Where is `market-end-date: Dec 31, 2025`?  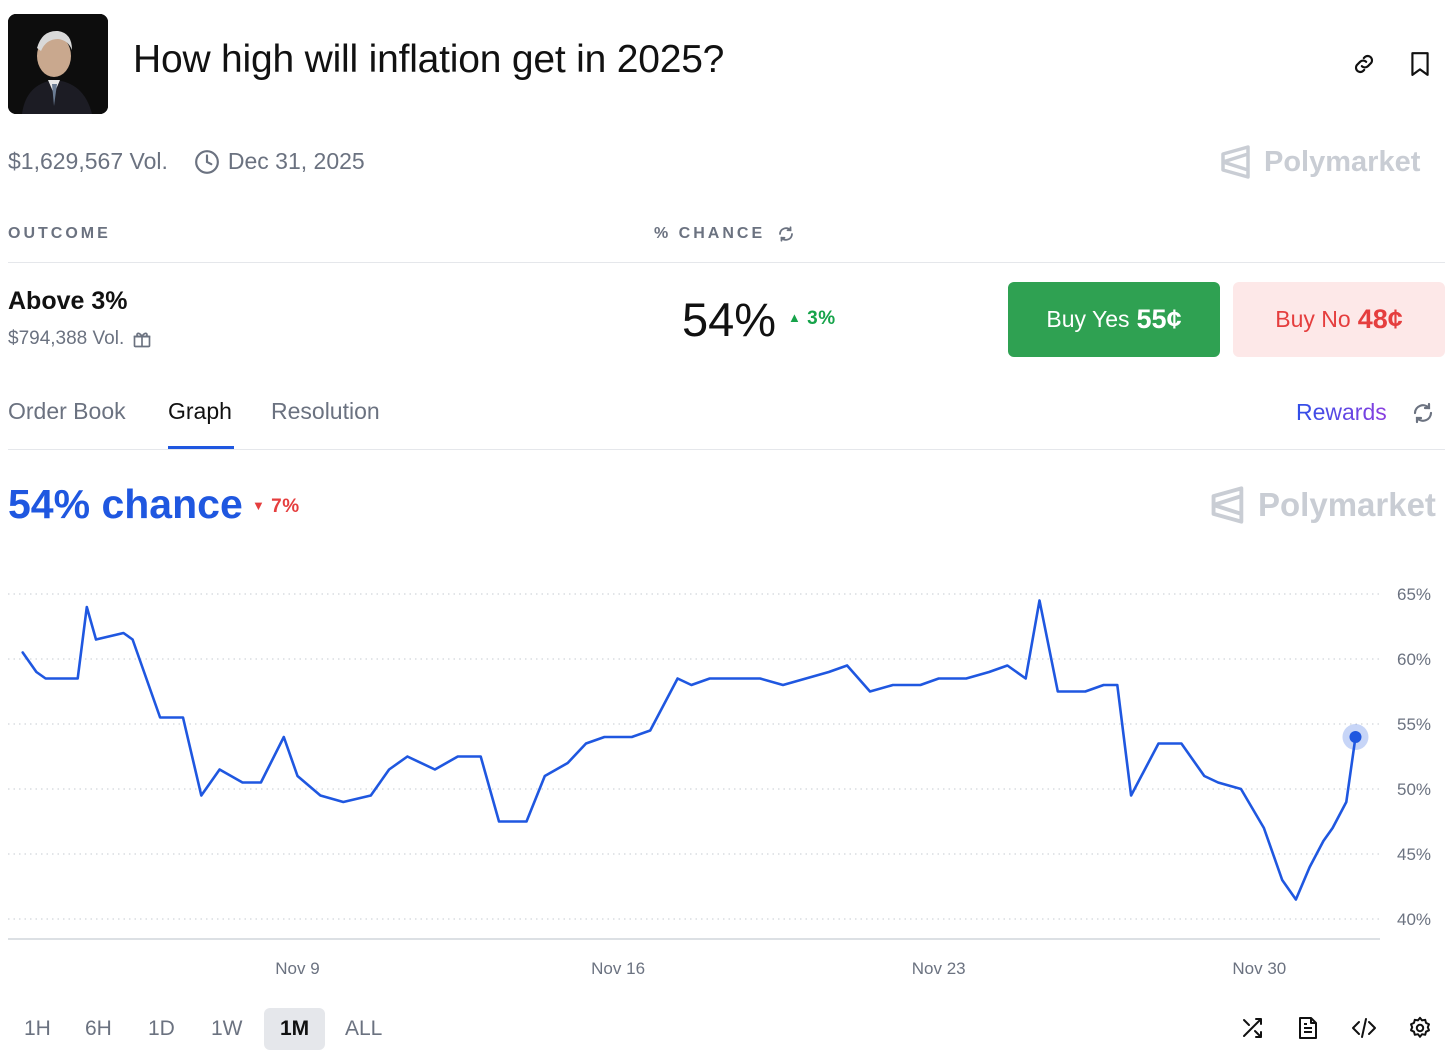 market-end-date: Dec 31, 2025 is located at coordinates (296, 161).